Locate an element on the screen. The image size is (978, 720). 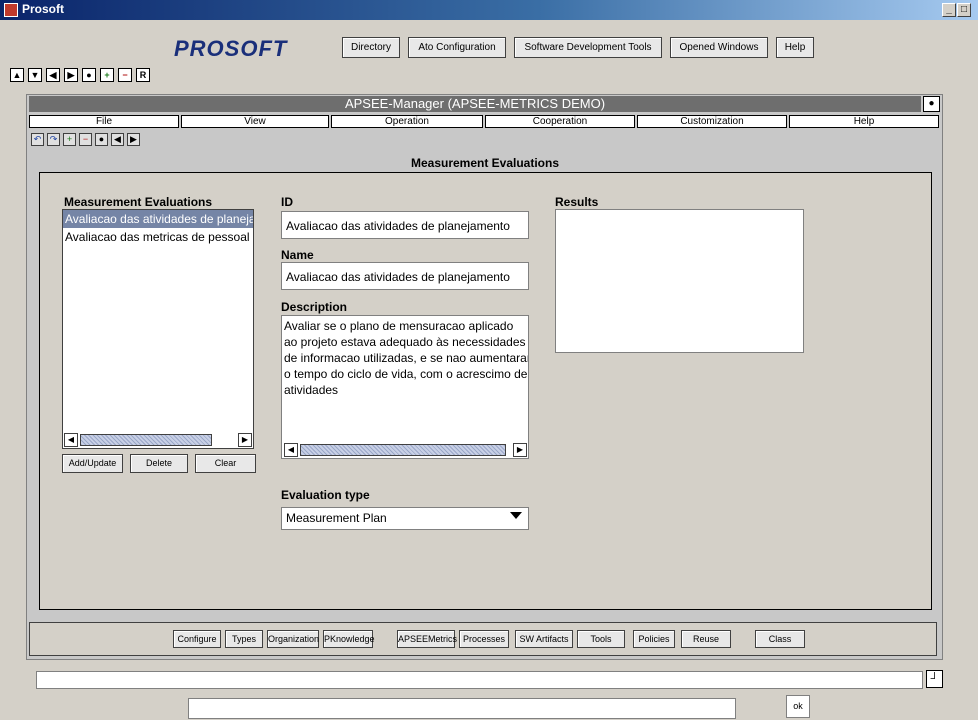
evaluation-type-label: Evaluation type is located at coordinates (325, 495).